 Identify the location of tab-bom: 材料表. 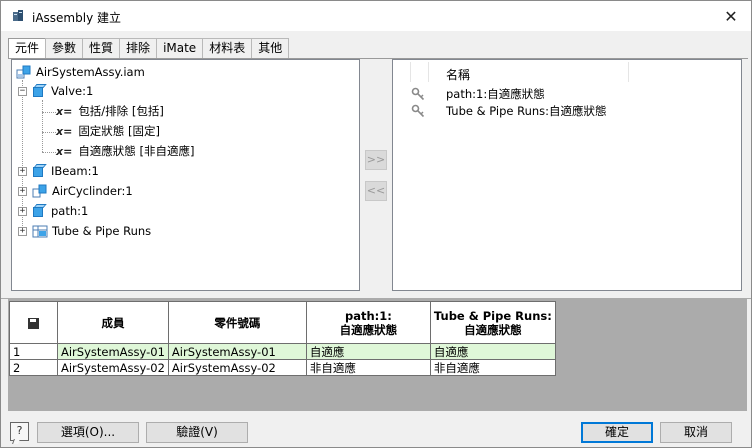
(227, 48).